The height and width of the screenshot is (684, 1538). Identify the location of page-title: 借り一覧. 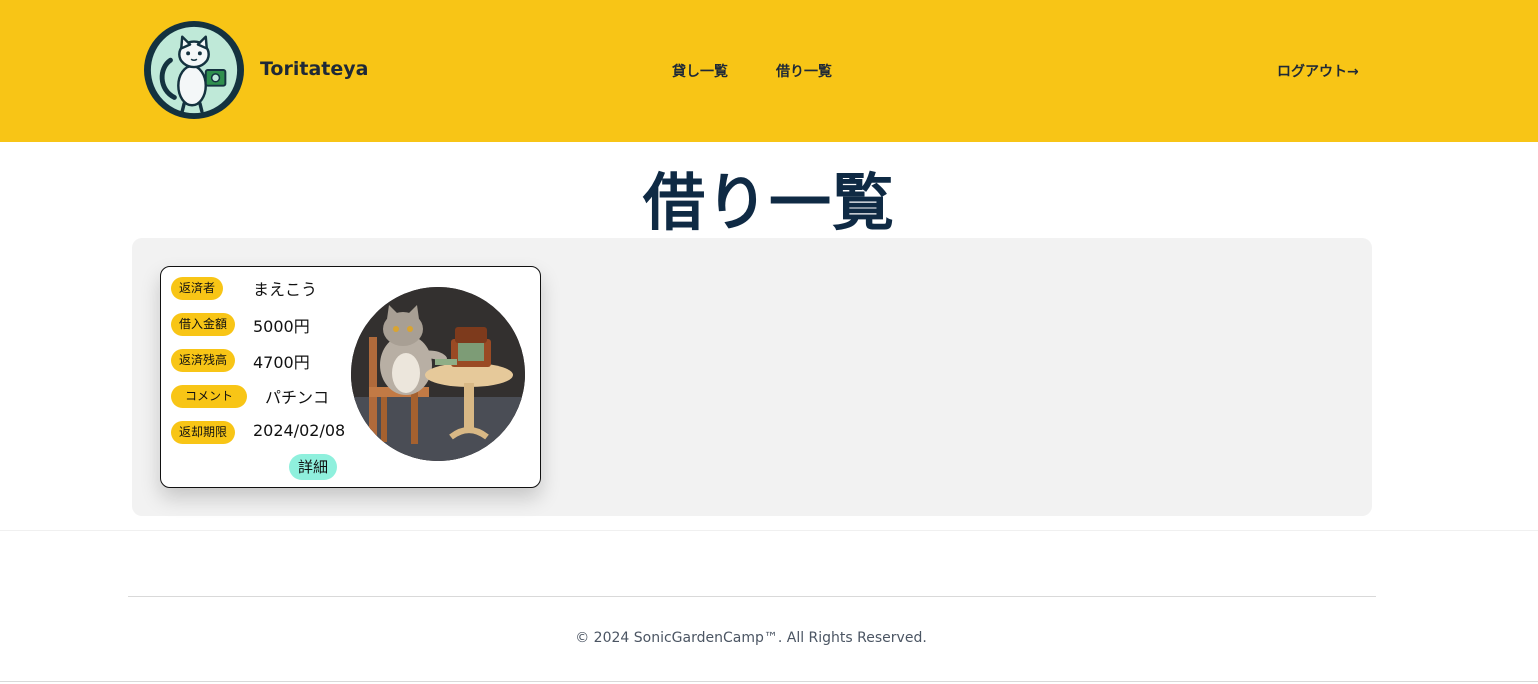
(768, 202).